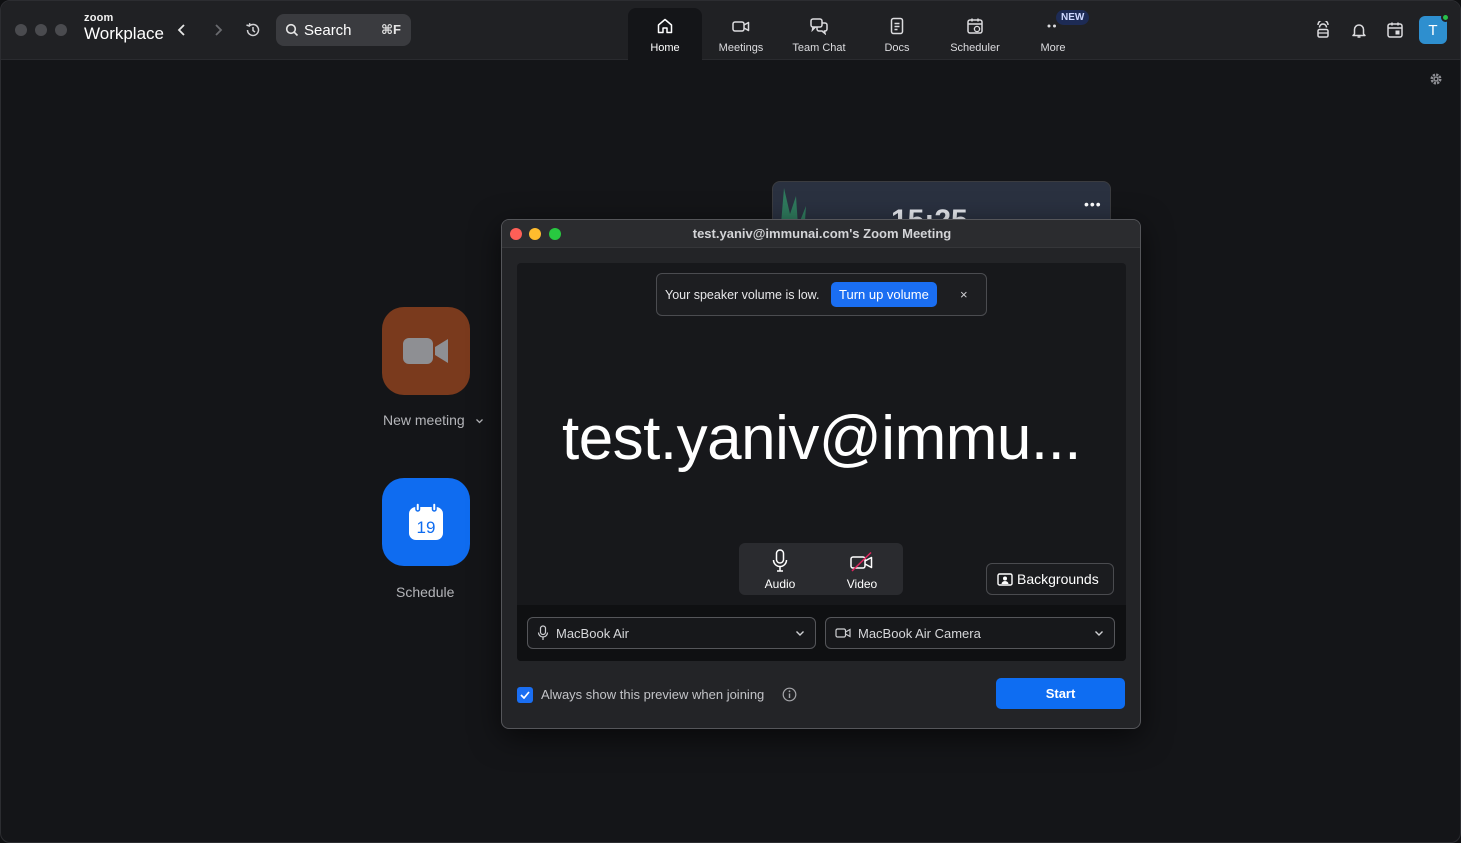 The height and width of the screenshot is (843, 1461). I want to click on chevron-left-icon, so click(181, 30).